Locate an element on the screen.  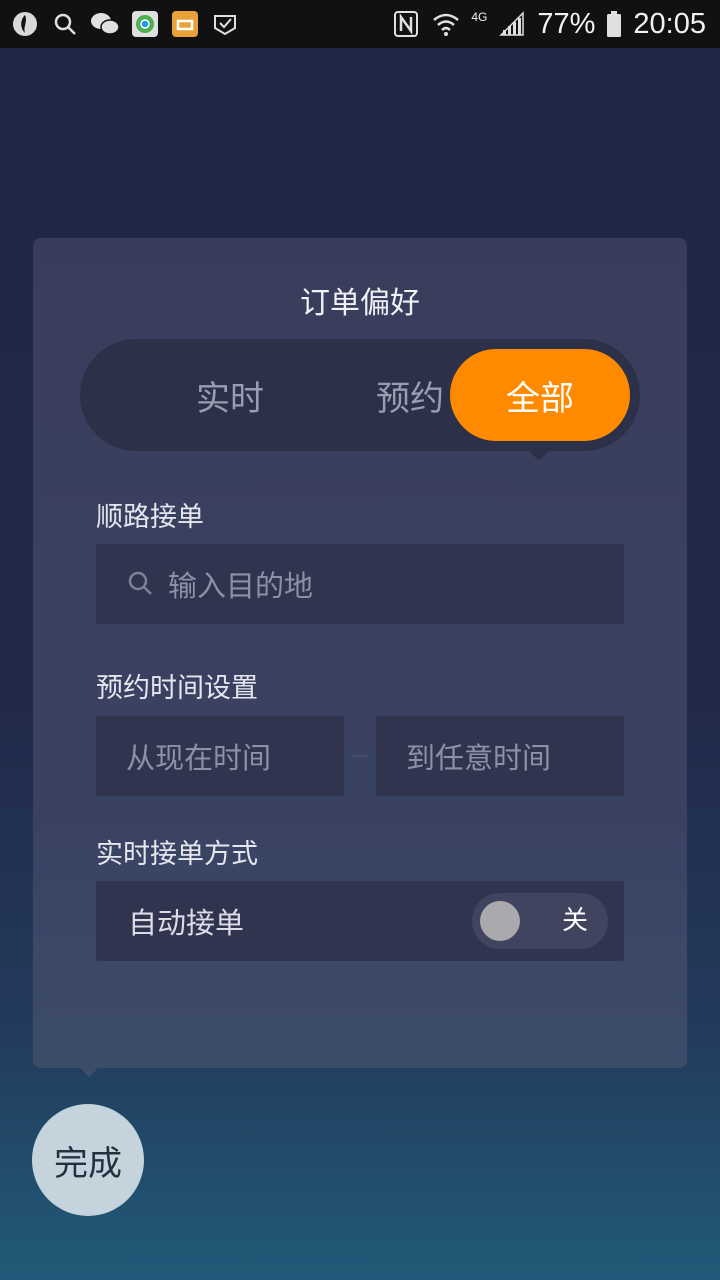
route-order-label: 顺路接单 is located at coordinates (150, 517).